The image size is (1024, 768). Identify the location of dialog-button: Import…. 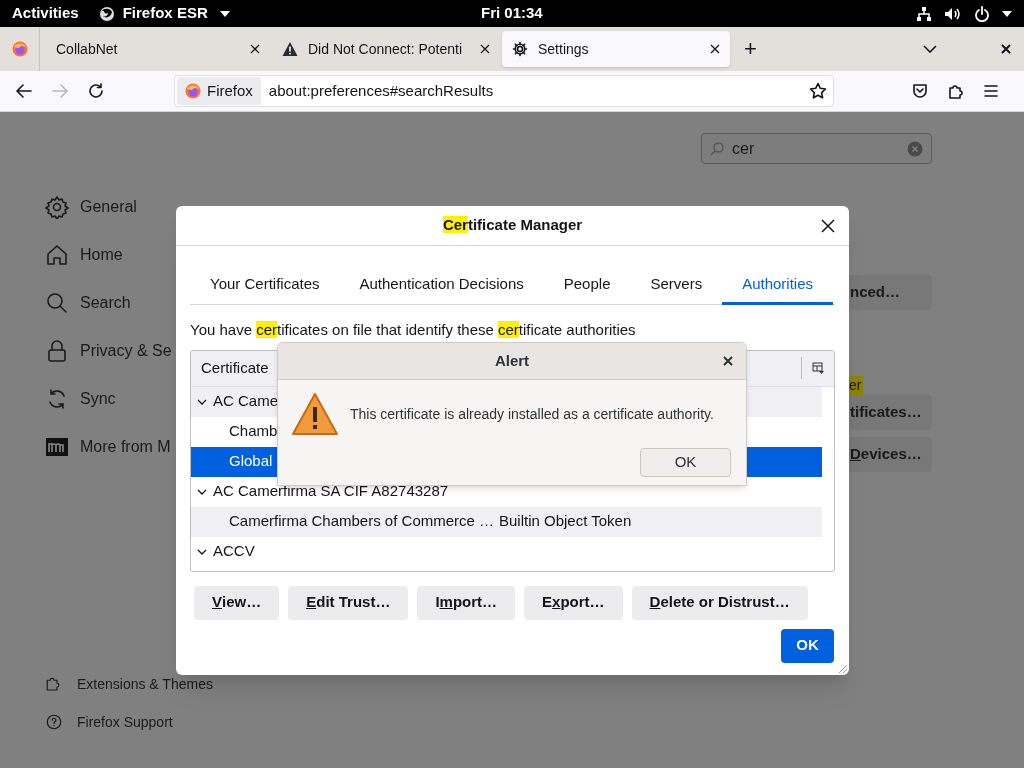
(466, 602).